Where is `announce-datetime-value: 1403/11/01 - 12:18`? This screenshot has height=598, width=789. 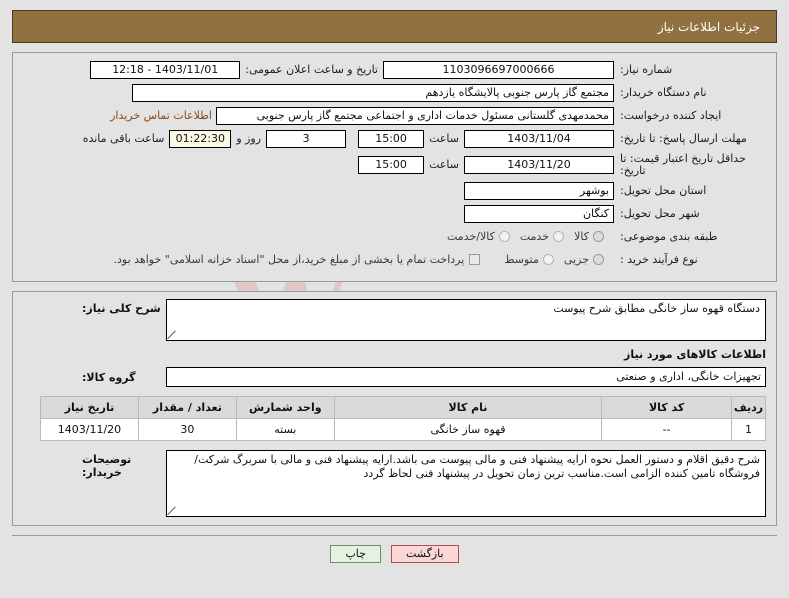 announce-datetime-value: 1403/11/01 - 12:18 is located at coordinates (165, 69).